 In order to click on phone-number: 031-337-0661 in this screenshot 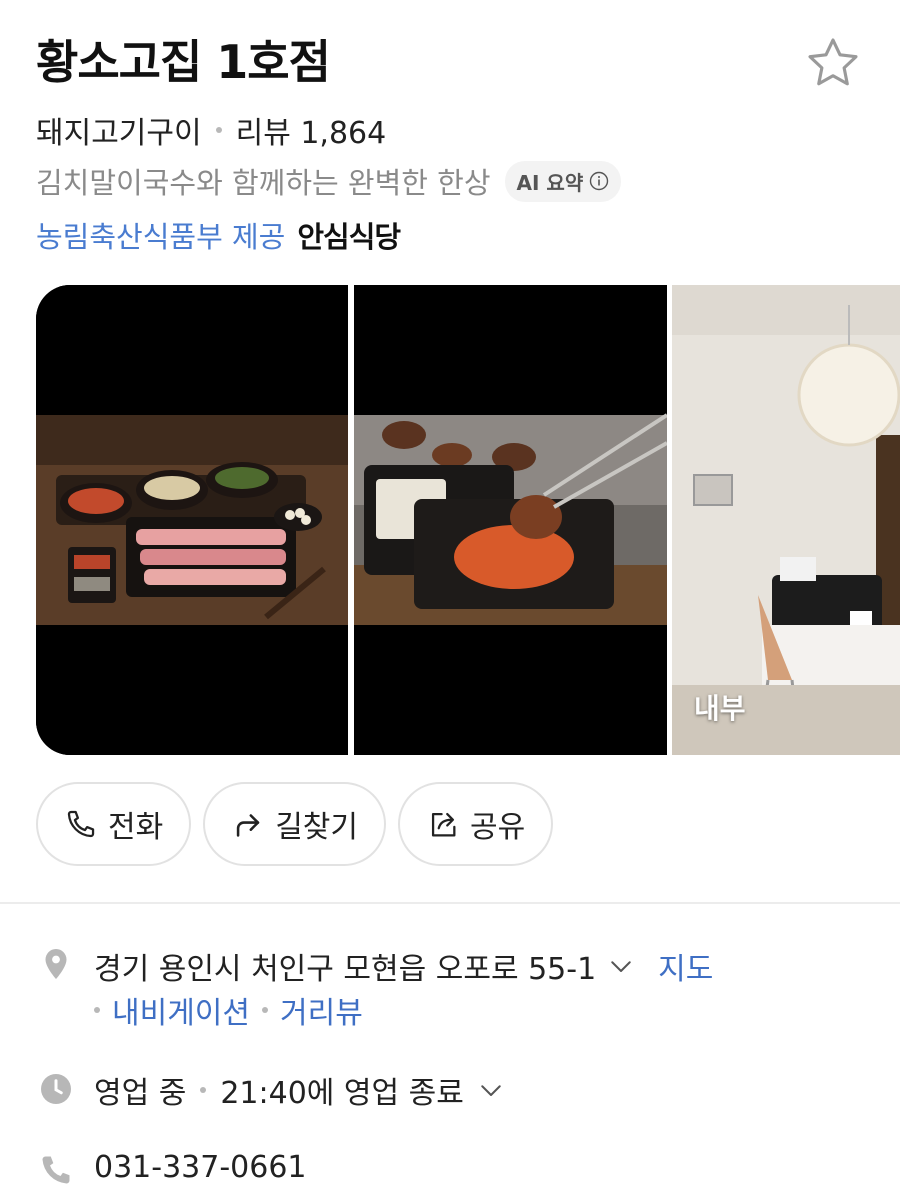, I will do `click(200, 1167)`.